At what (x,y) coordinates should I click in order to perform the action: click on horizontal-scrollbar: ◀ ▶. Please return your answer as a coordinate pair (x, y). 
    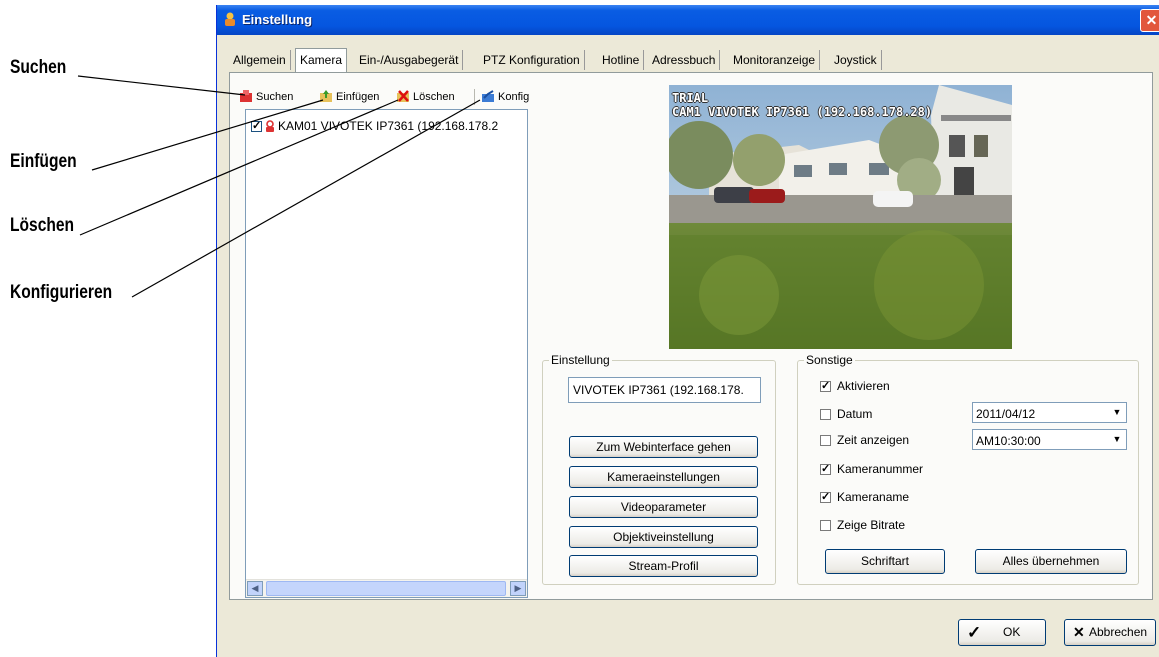
    Looking at the image, I should click on (386, 588).